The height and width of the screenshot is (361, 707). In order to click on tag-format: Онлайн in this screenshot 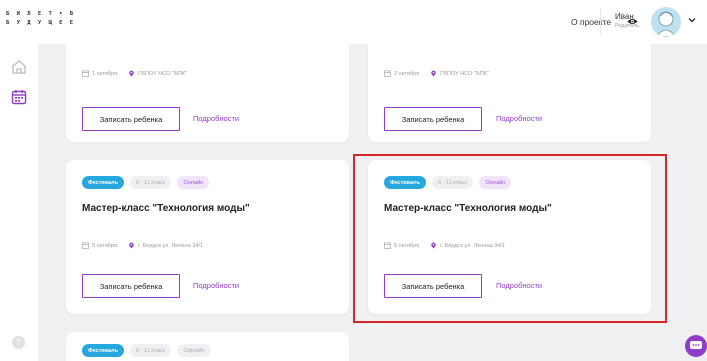, I will do `click(193, 182)`.